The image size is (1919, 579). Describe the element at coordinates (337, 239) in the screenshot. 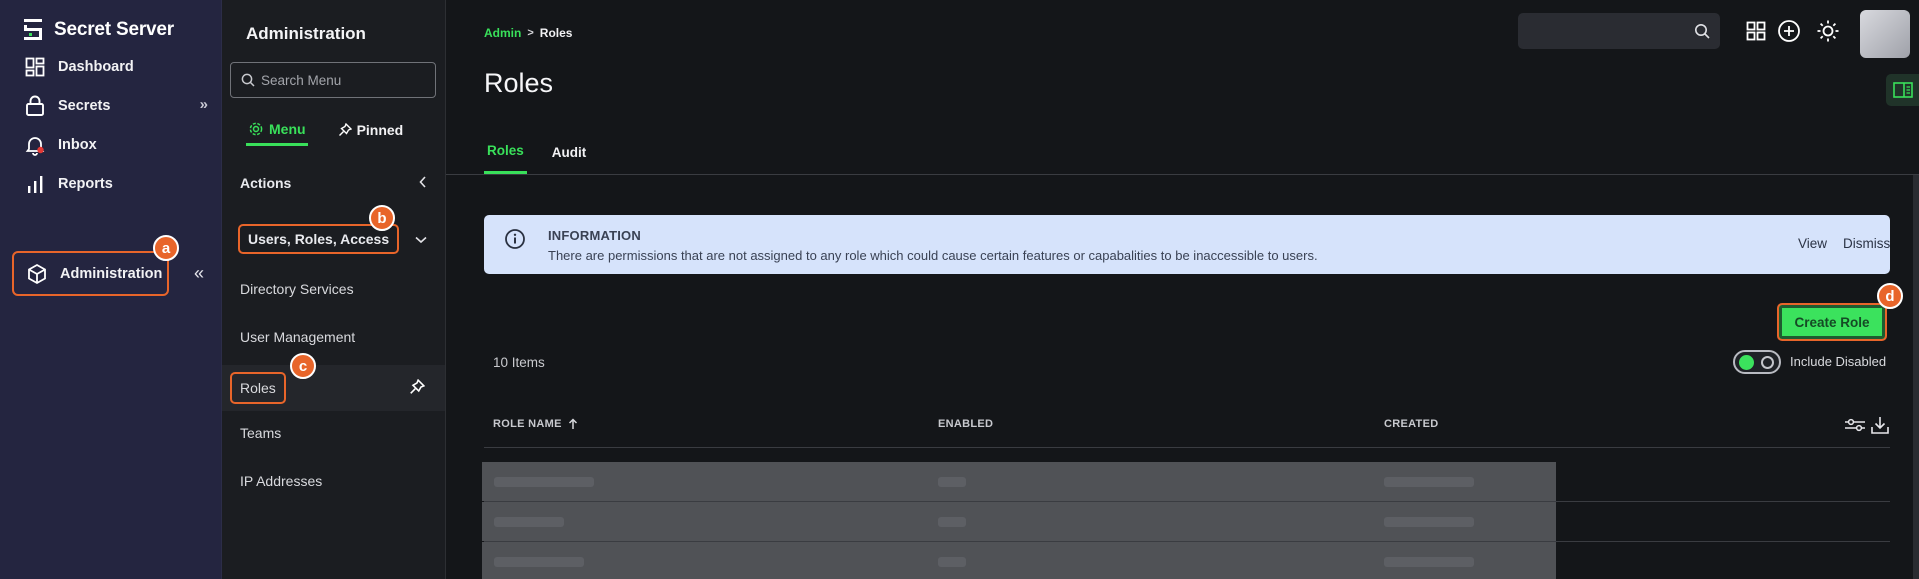

I see `section-users-roles-access: Users, Roles, Access` at that location.